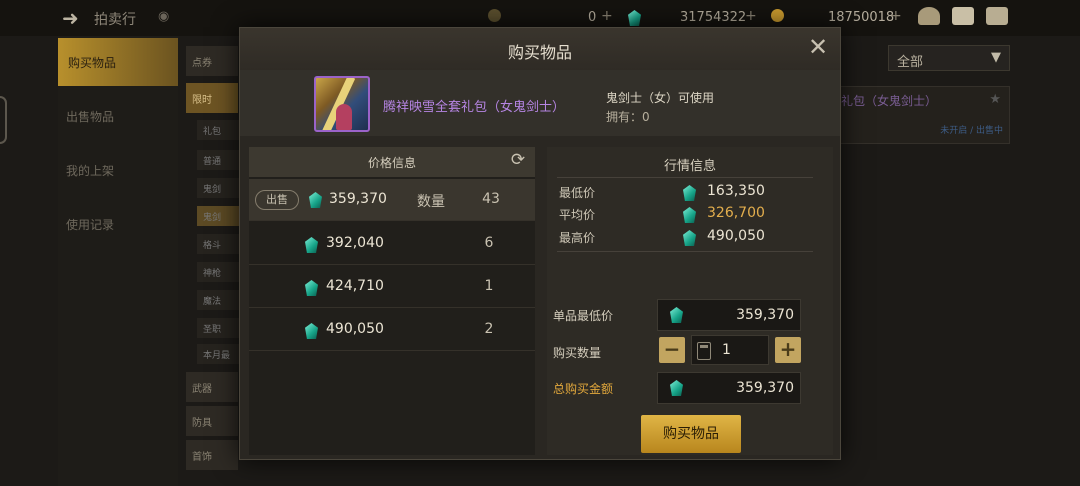 This screenshot has width=1080, height=486. What do you see at coordinates (212, 421) in the screenshot?
I see `category-tab: 防具` at bounding box center [212, 421].